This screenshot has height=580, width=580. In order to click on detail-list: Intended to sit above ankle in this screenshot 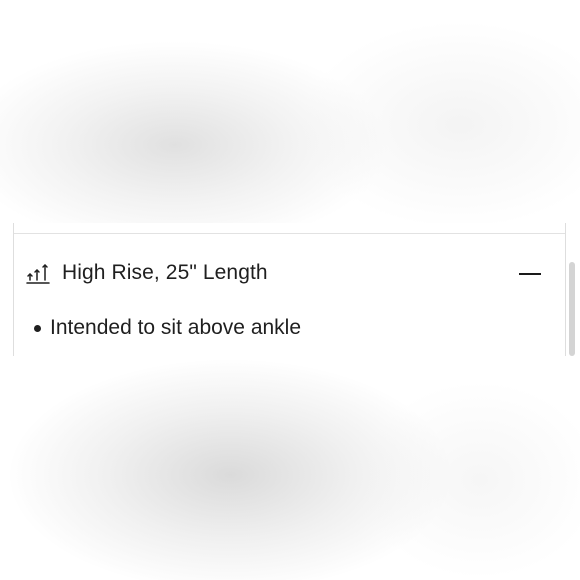, I will do `click(167, 328)`.